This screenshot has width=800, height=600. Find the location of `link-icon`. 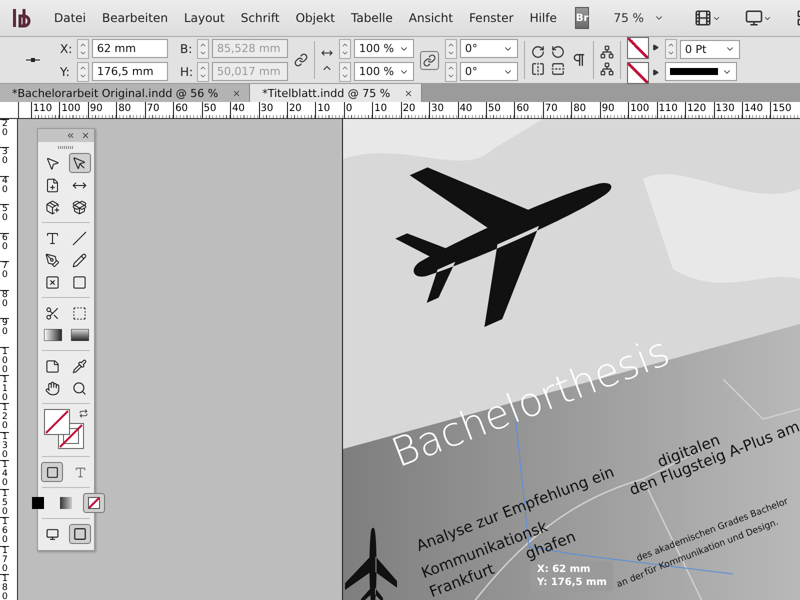

link-icon is located at coordinates (429, 60).